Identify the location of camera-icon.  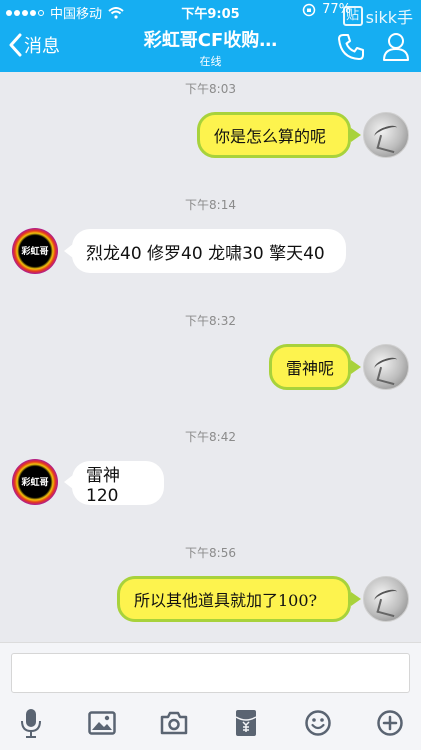
(174, 723).